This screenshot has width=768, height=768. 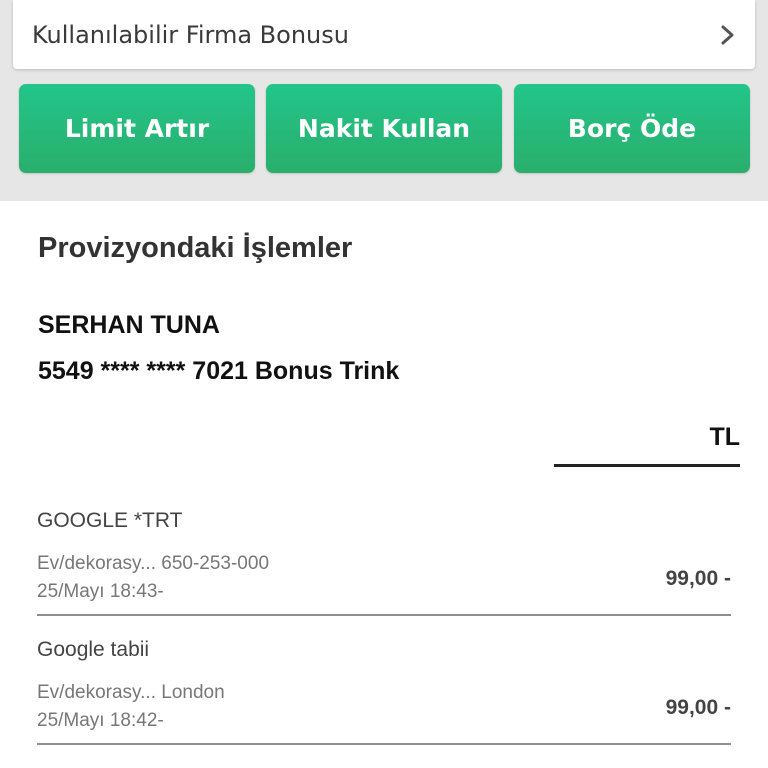 I want to click on card-holder-name: SERHAN TUNA, so click(x=129, y=325).